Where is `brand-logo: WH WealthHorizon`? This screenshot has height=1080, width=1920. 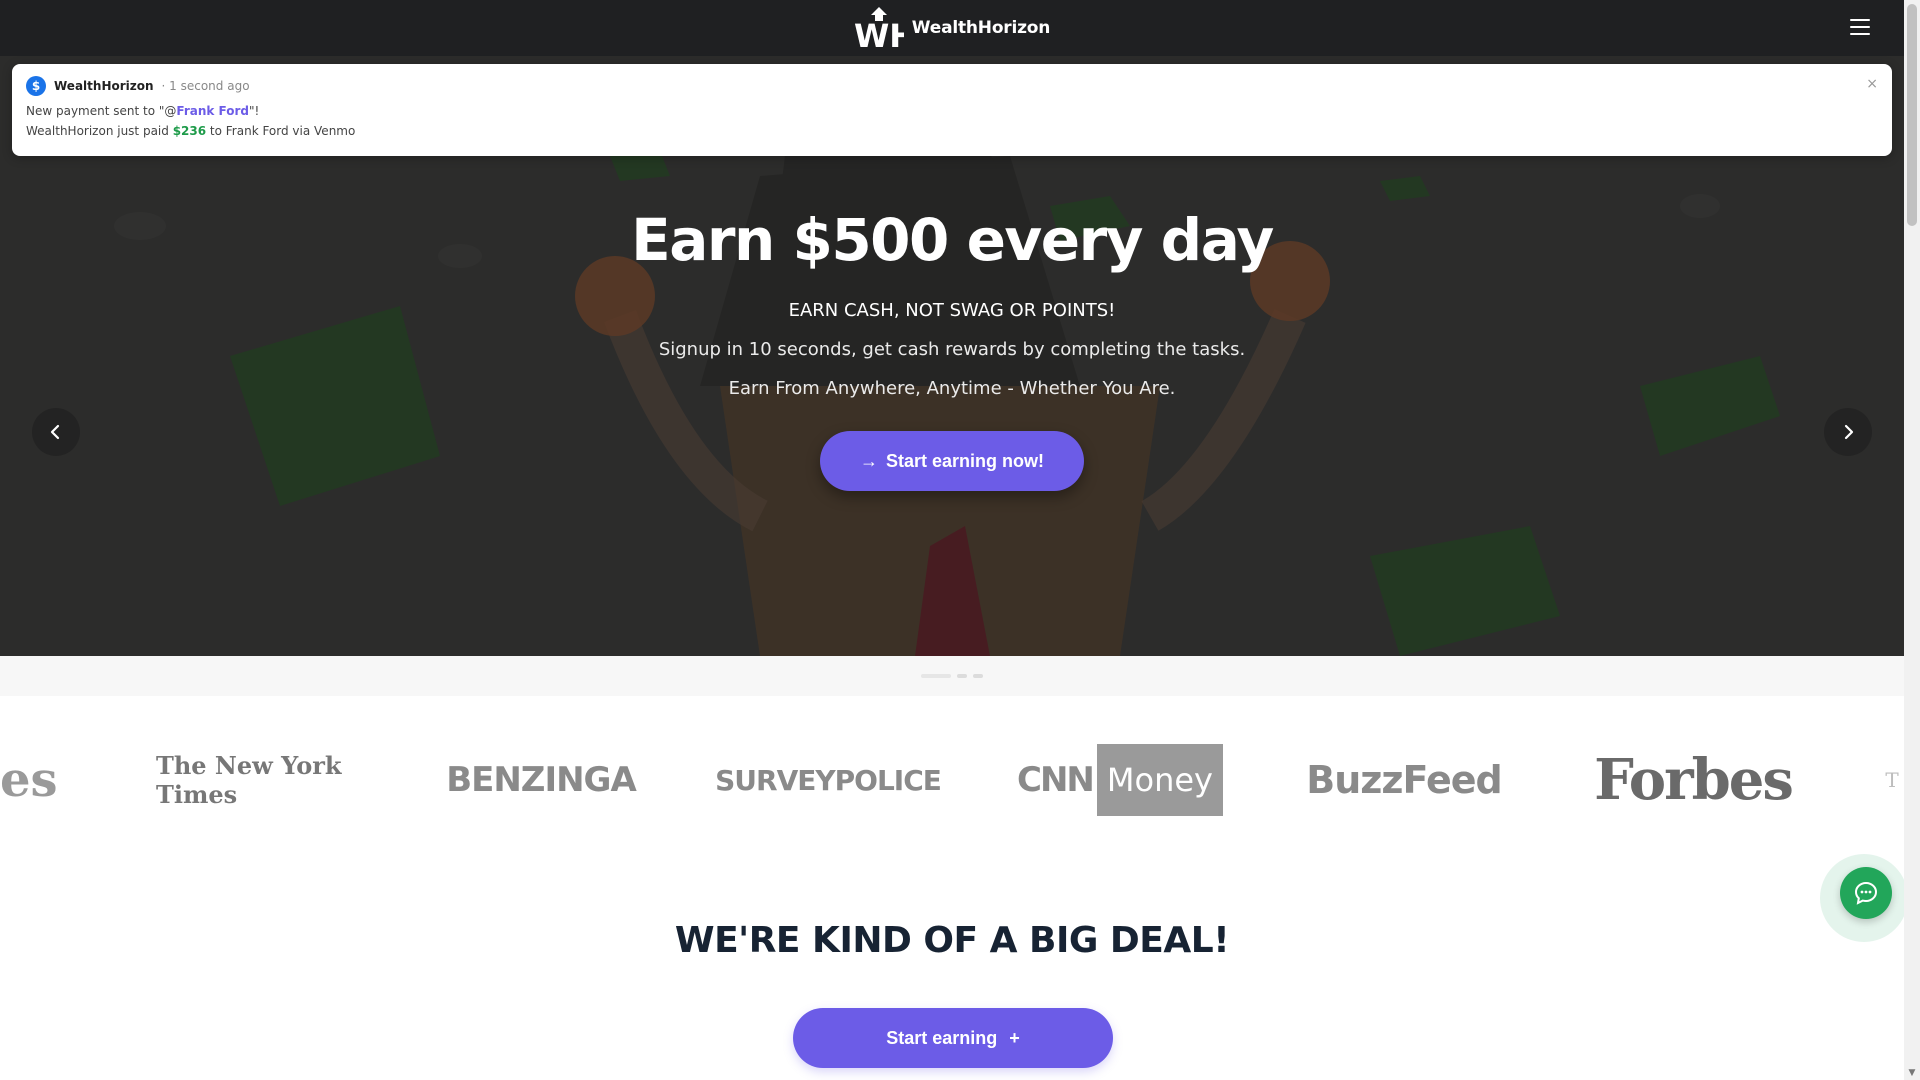 brand-logo: WH WealthHorizon is located at coordinates (952, 28).